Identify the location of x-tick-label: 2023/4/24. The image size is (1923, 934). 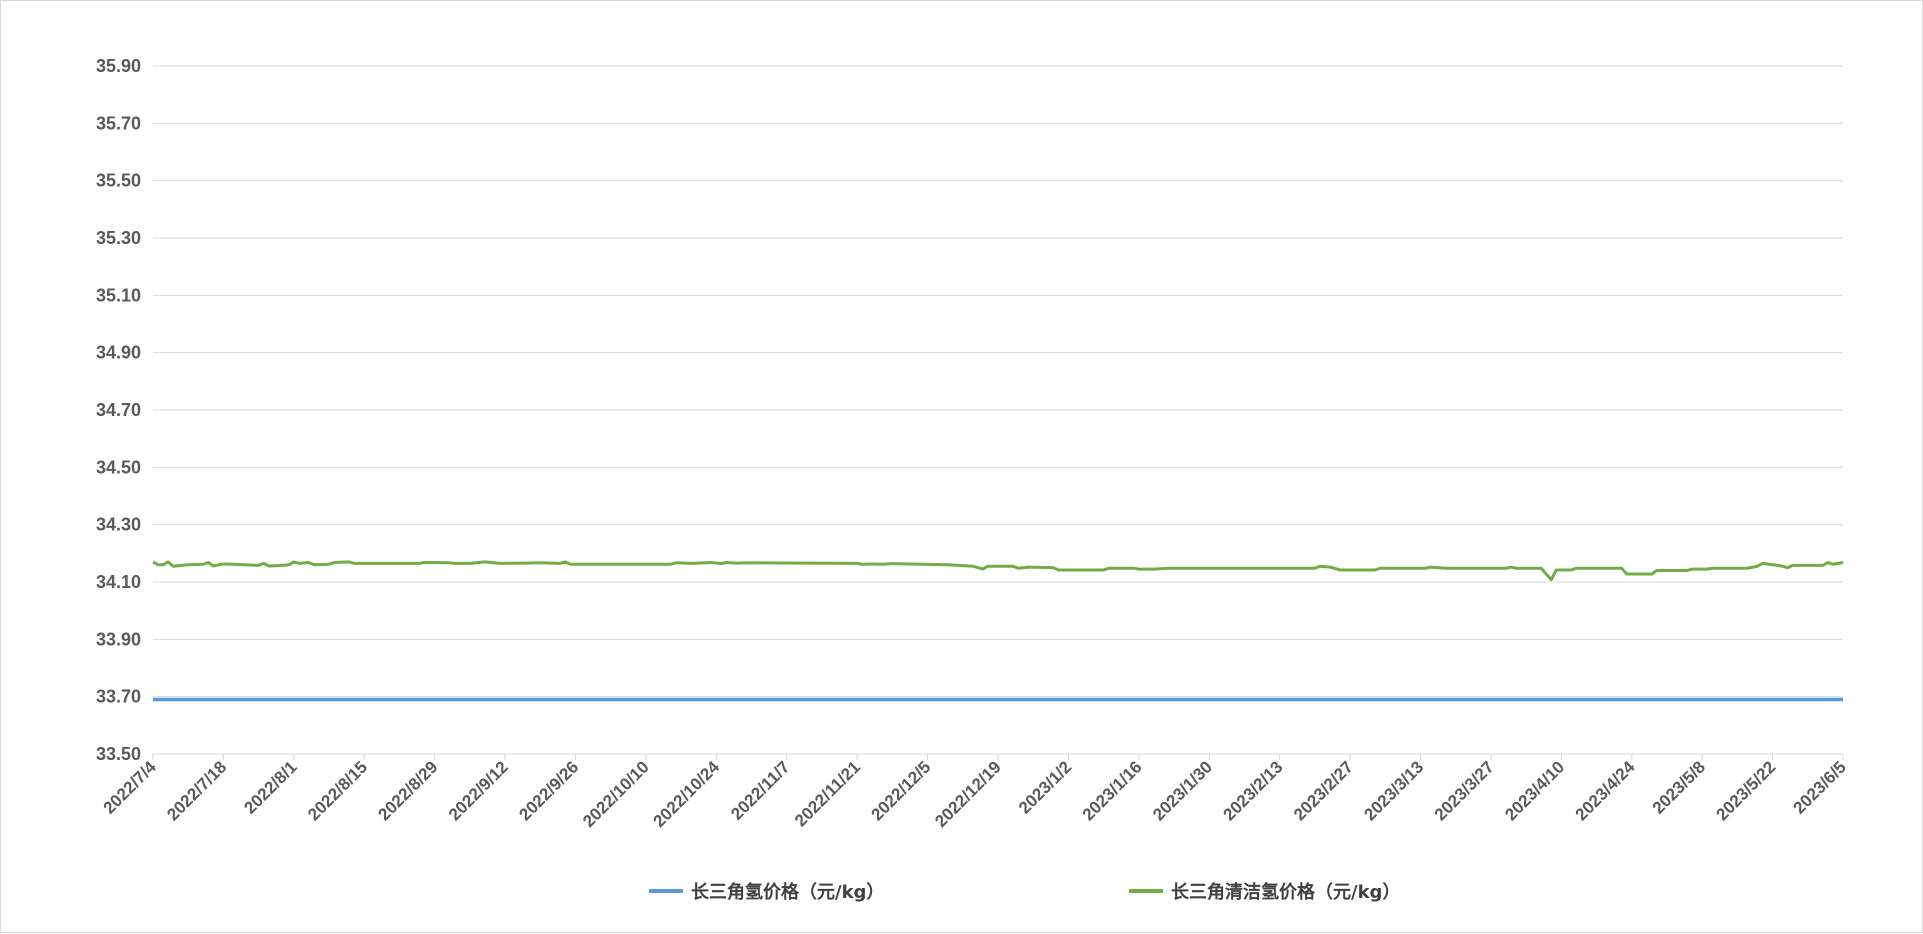
(1605, 790).